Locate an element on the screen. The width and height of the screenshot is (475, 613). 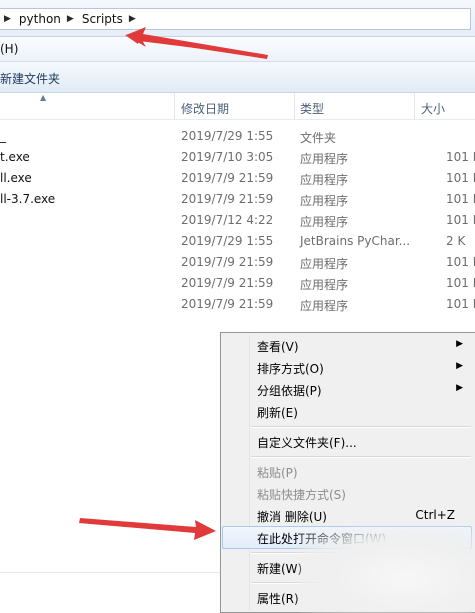
menu-item-label: 查看(V) is located at coordinates (278, 347).